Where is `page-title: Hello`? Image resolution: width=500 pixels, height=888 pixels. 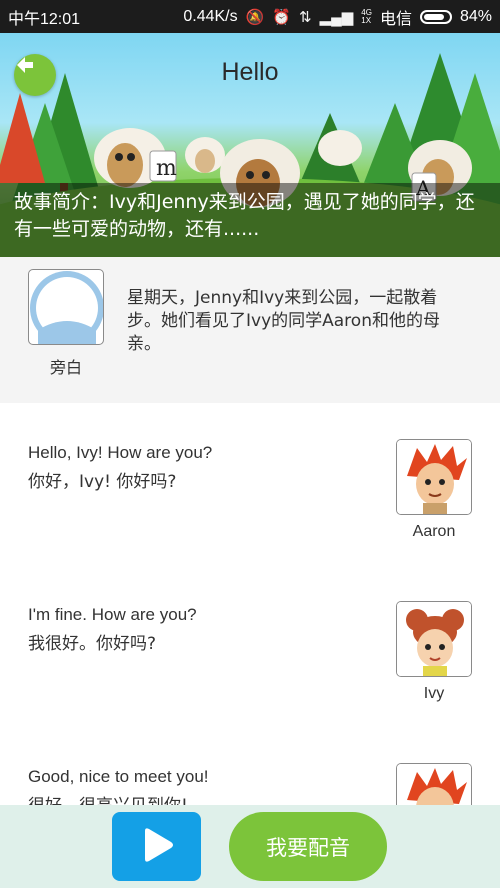
page-title: Hello is located at coordinates (250, 72).